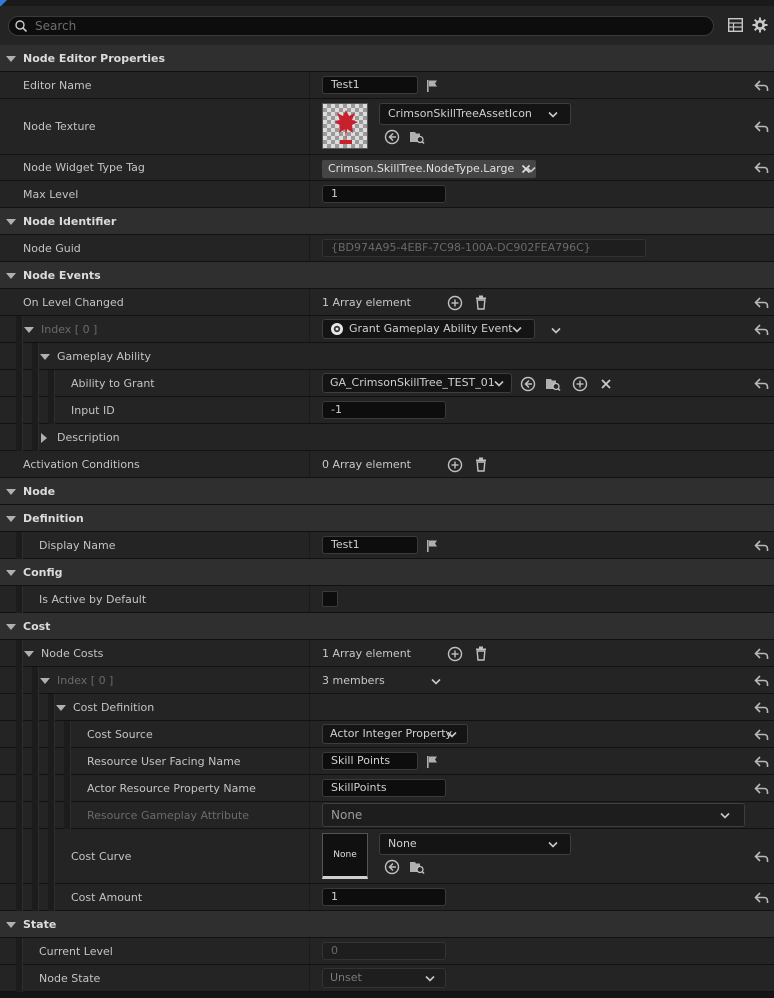 The width and height of the screenshot is (774, 998). I want to click on event-type-name: Grant Gameplay Ability Event, so click(431, 328).